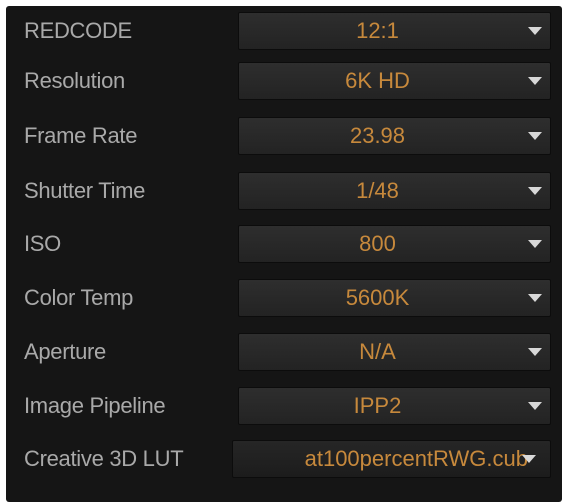 This screenshot has height=502, width=566. I want to click on setting-row-shutter-time: Shutter Time 1/48, so click(284, 191).